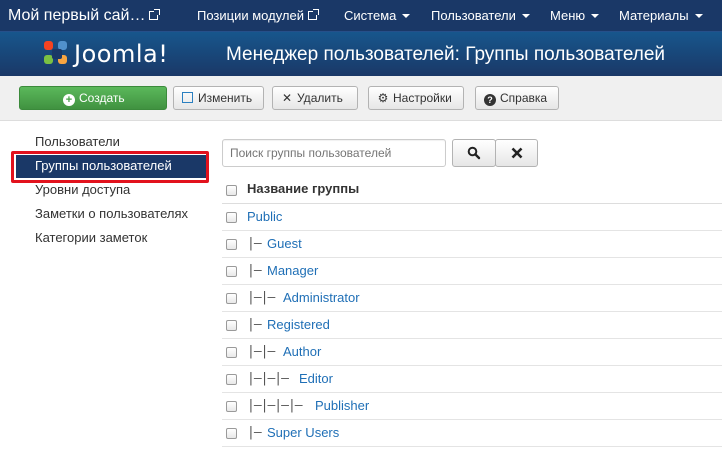 The image size is (722, 465). I want to click on select-all-checkbox, so click(231, 190).